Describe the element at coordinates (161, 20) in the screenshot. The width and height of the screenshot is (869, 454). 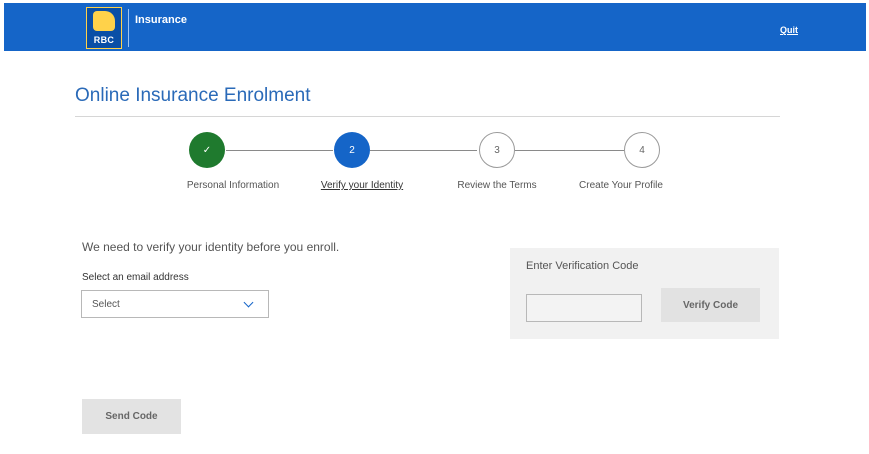
I see `brand-title: Insurance` at that location.